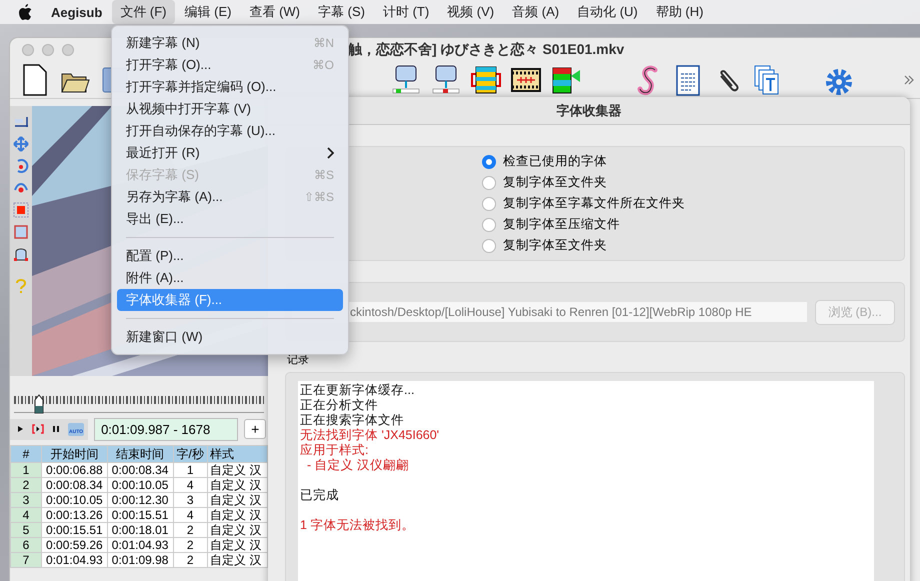 The height and width of the screenshot is (581, 920). I want to click on menu-item: 打开字幕 (O)... ⌘O, so click(230, 65).